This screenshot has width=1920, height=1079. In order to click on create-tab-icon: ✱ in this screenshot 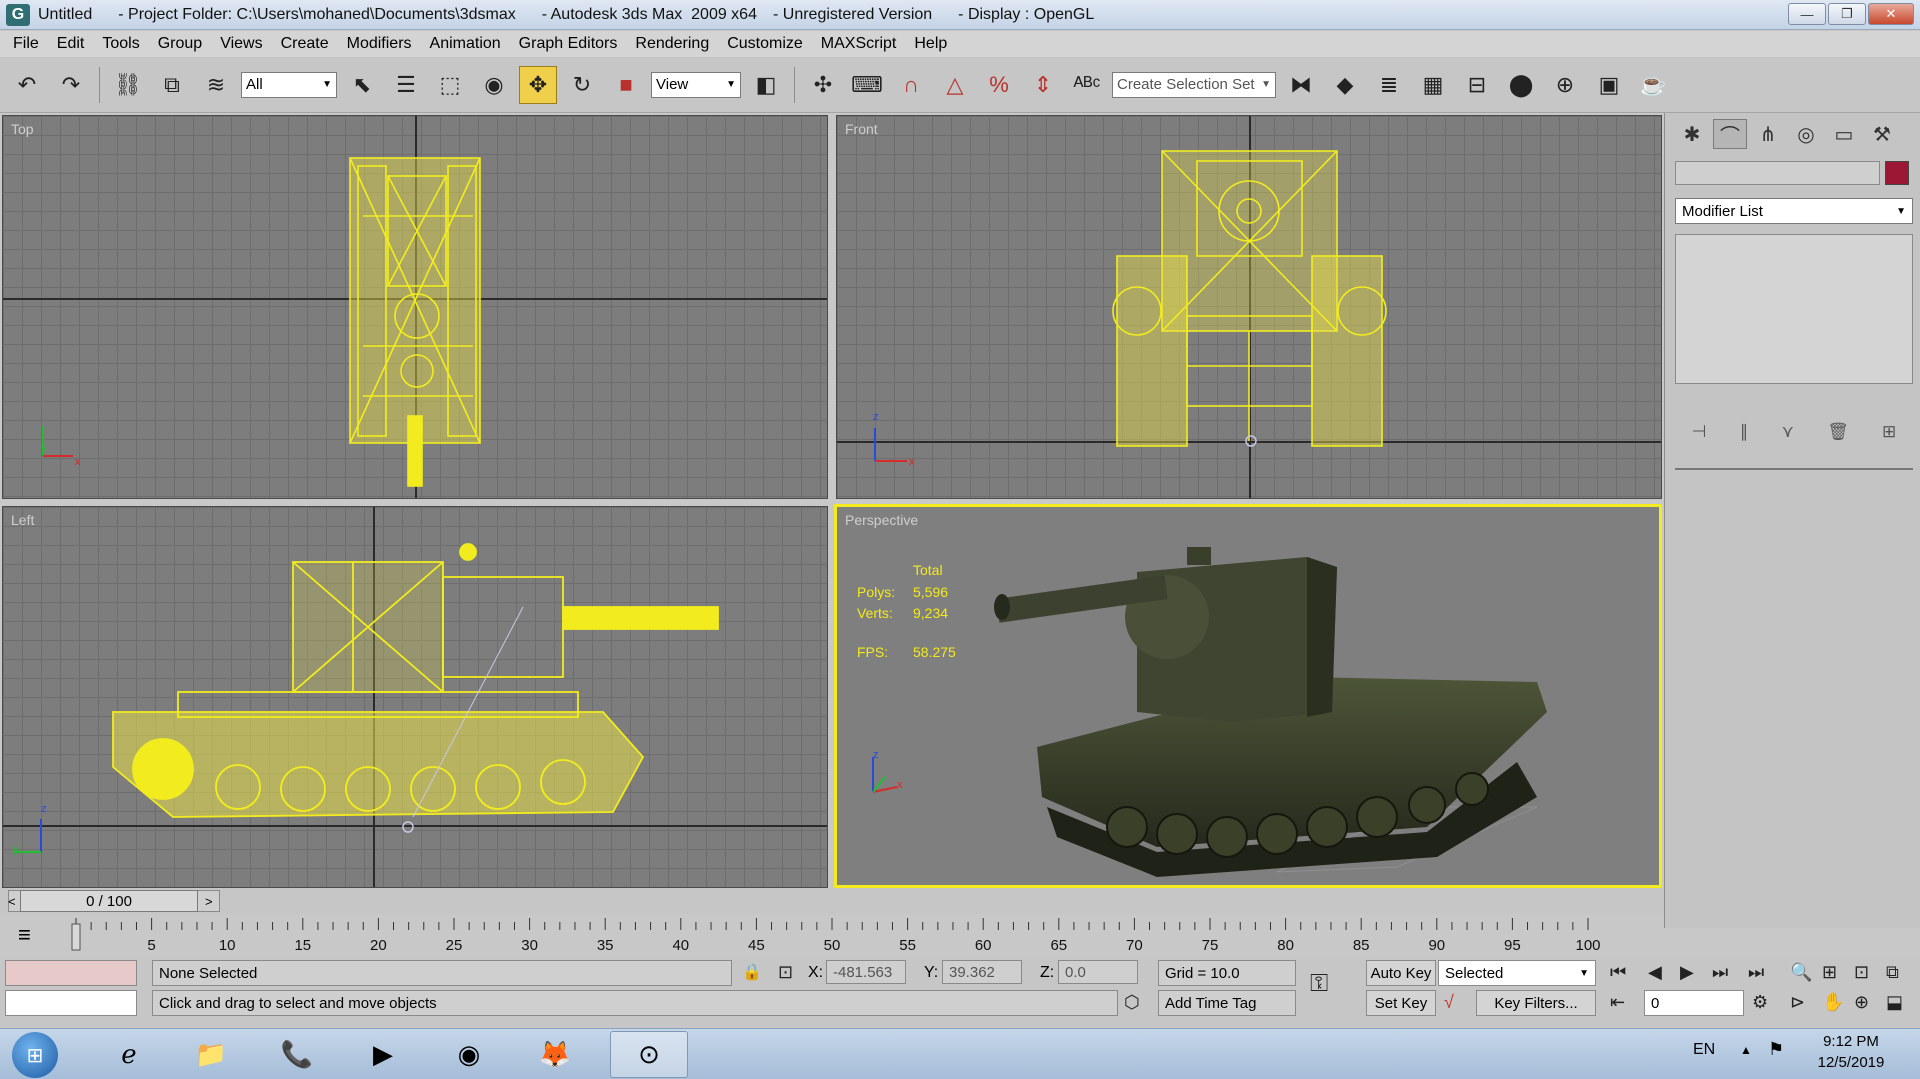, I will do `click(1692, 134)`.